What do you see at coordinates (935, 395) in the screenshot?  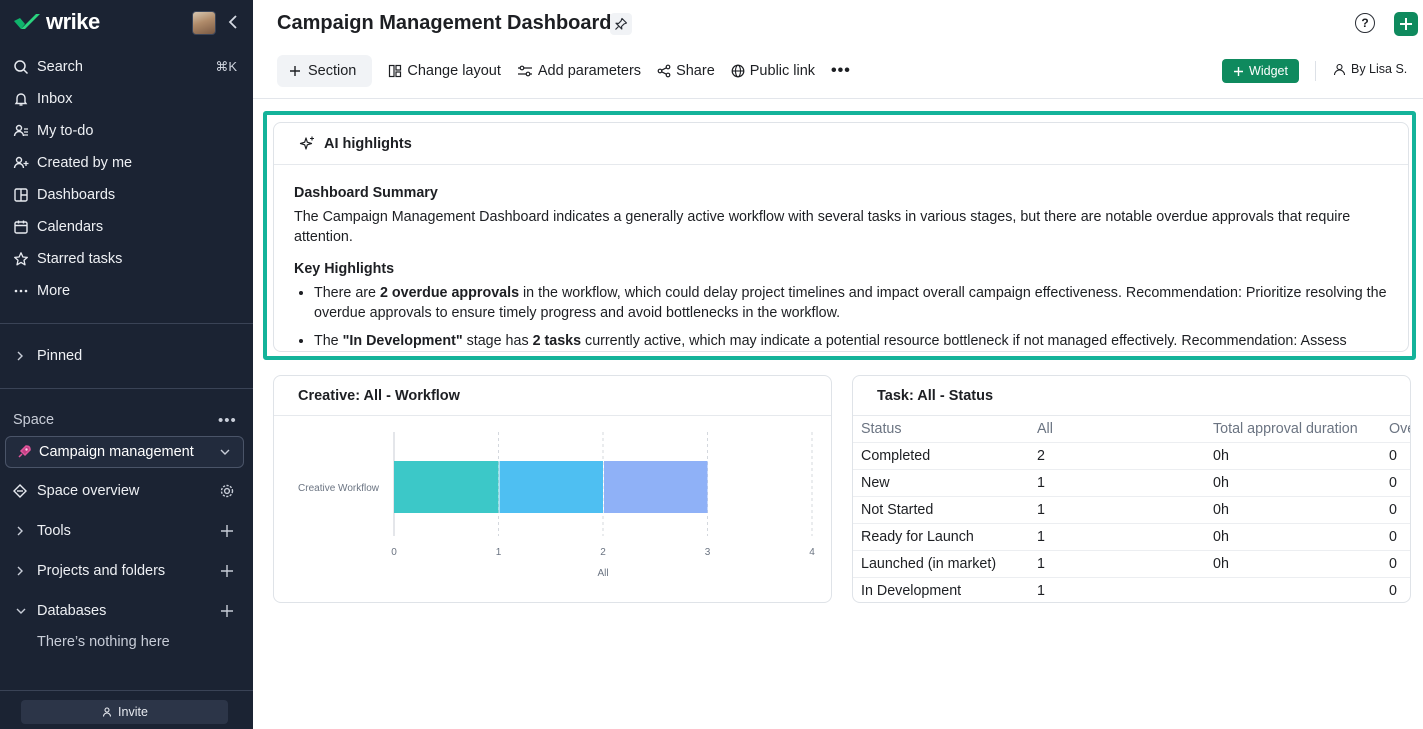 I see `widget-title: Task: All - Status` at bounding box center [935, 395].